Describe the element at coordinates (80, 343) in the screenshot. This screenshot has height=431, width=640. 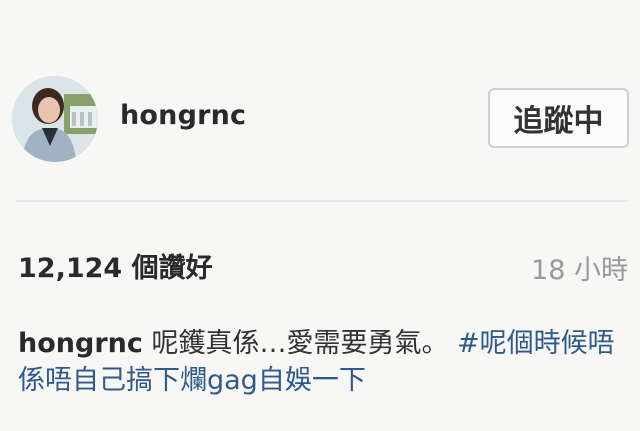
I see `caption-username: hongrnc` at that location.